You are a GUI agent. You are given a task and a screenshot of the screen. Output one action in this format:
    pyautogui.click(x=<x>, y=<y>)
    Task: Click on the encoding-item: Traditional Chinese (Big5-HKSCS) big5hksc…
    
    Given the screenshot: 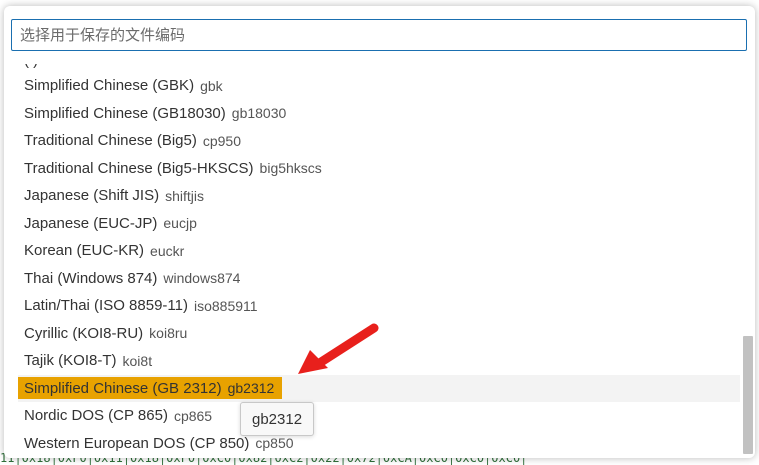 What is the action you would take?
    pyautogui.click(x=379, y=168)
    